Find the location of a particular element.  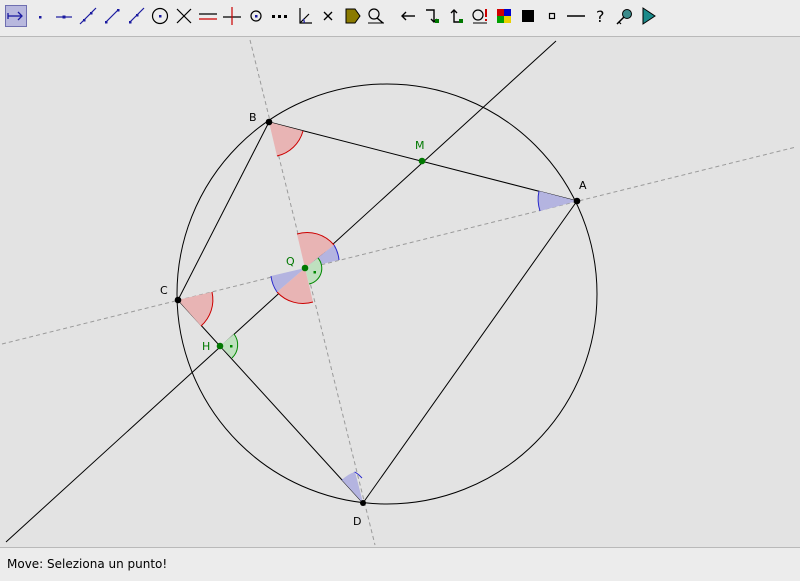

point-c is located at coordinates (178, 300).